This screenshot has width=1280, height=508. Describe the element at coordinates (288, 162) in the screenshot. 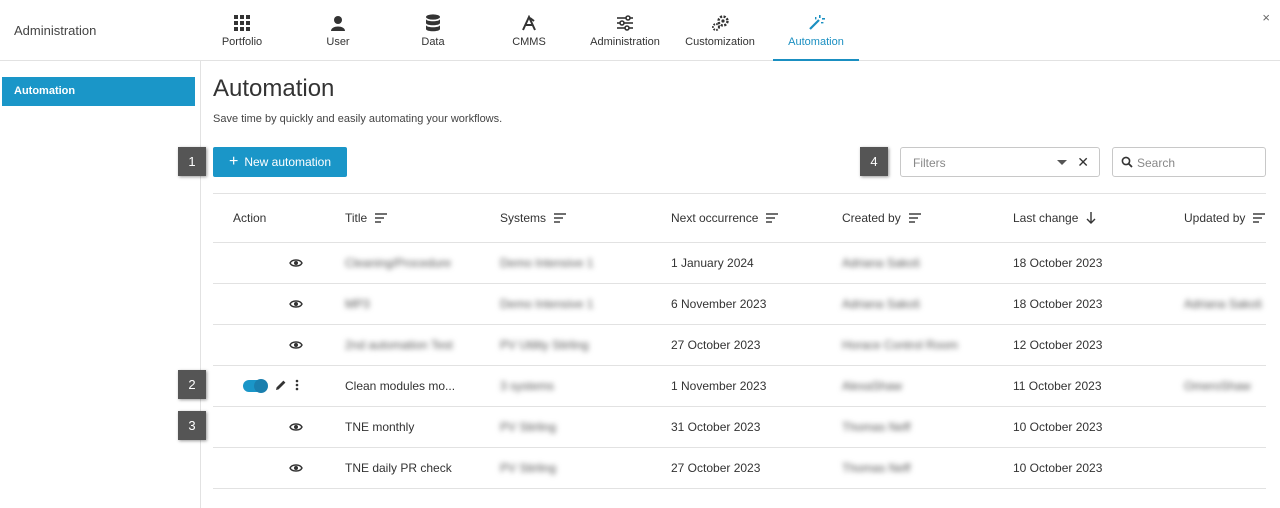

I see `new-automation-label: New automation` at that location.